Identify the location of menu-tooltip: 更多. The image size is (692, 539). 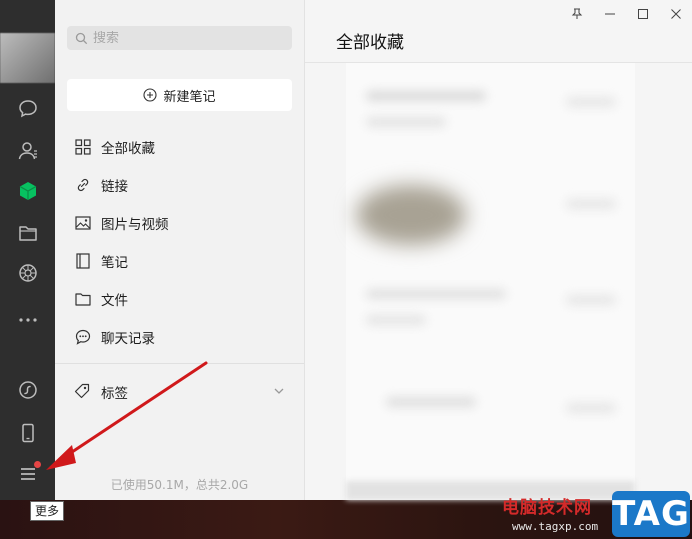
(47, 511).